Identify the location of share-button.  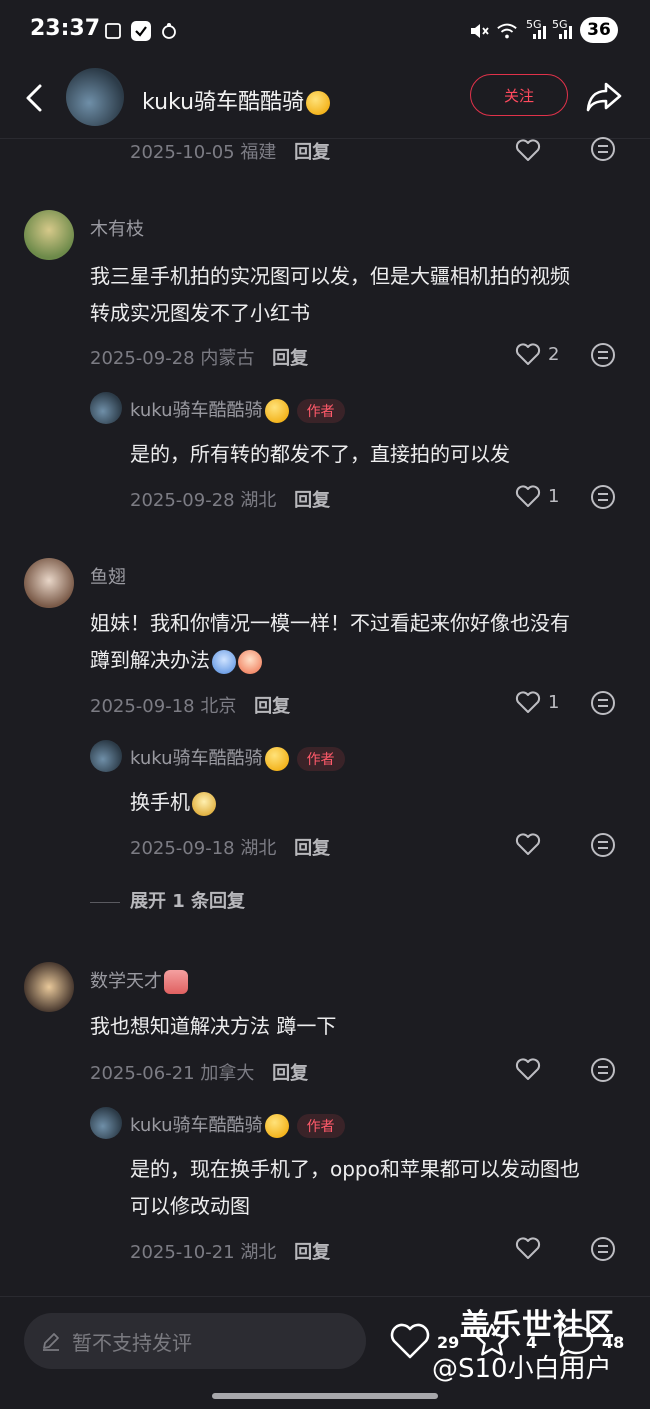
(604, 96).